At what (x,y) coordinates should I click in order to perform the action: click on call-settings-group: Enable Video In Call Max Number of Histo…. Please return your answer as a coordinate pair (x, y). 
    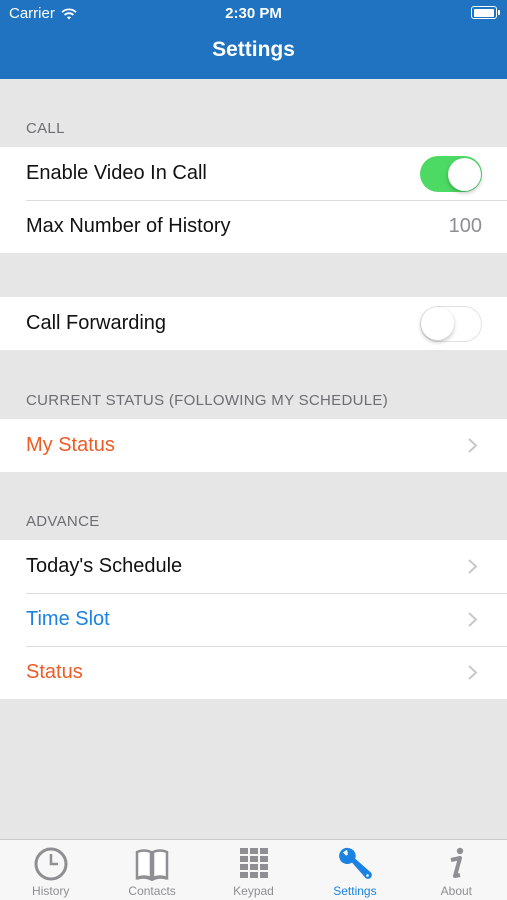
    Looking at the image, I should click on (253, 200).